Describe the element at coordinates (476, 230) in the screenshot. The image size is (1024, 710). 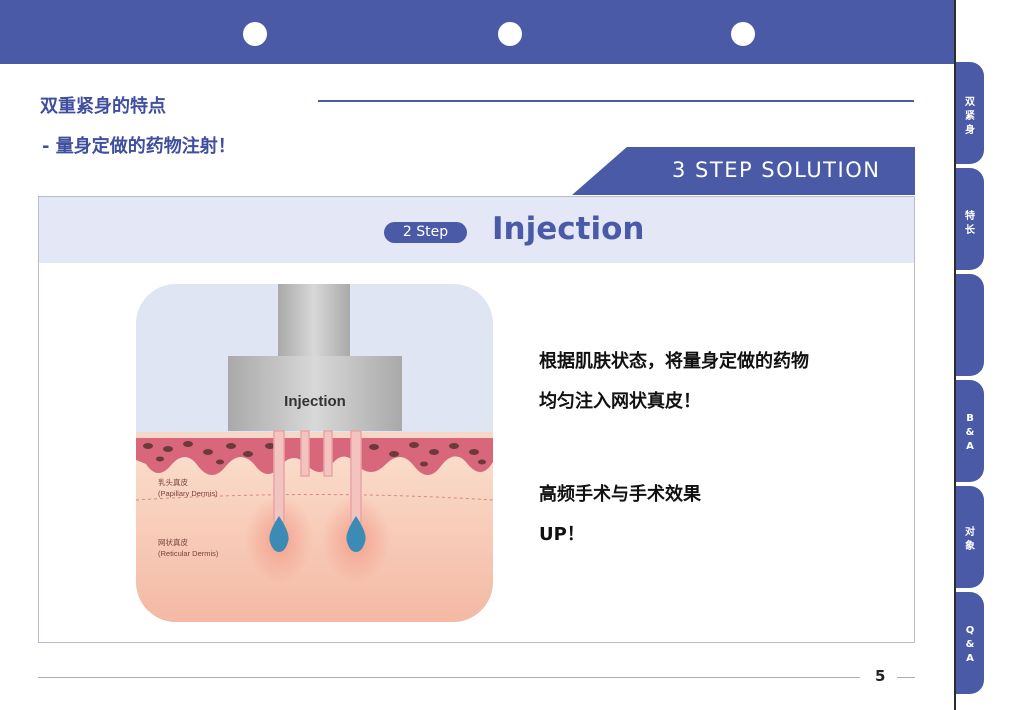
I see `panel-header: 2 Step Injection` at that location.